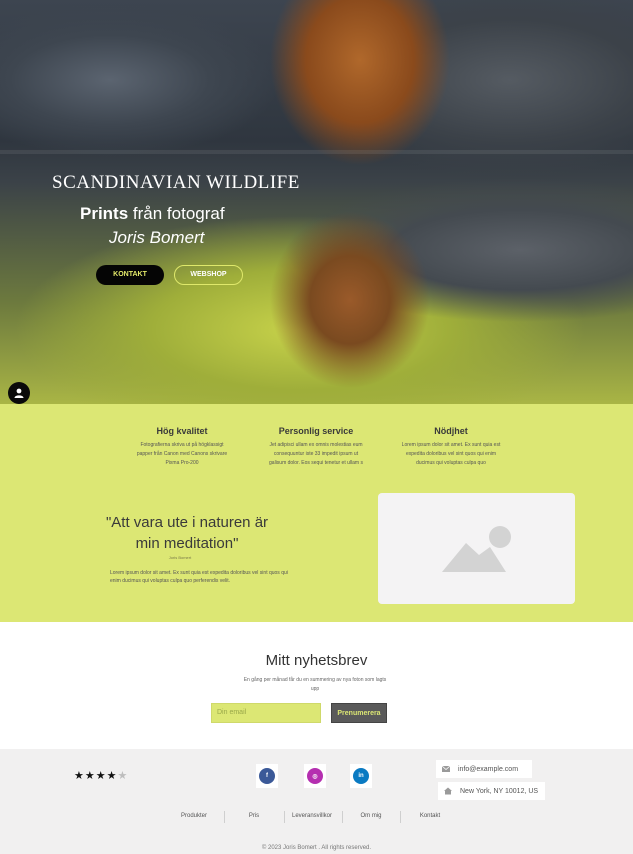 The height and width of the screenshot is (854, 633). I want to click on nav-link-kontakt: Kontakt, so click(430, 816).